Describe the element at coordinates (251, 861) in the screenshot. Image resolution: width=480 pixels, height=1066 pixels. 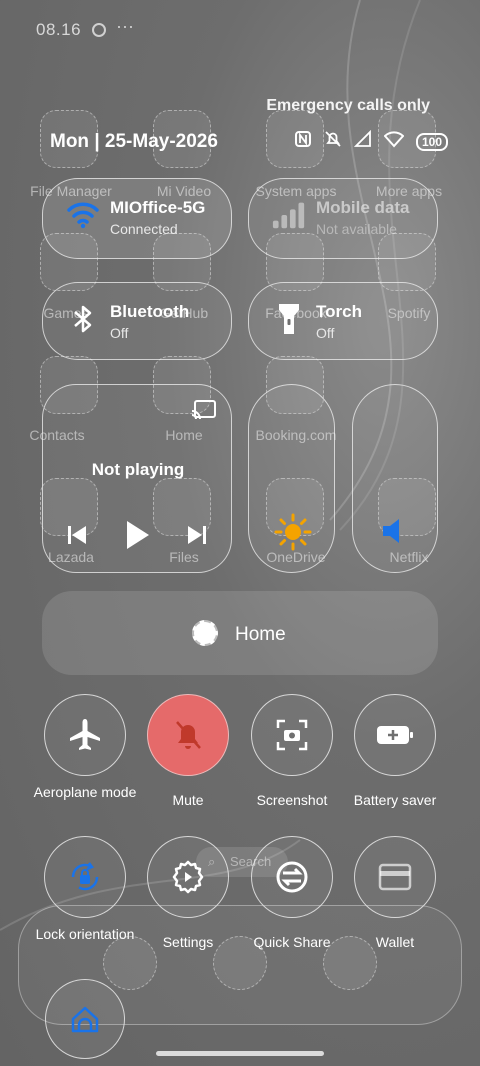
I see `search-label: Search` at that location.